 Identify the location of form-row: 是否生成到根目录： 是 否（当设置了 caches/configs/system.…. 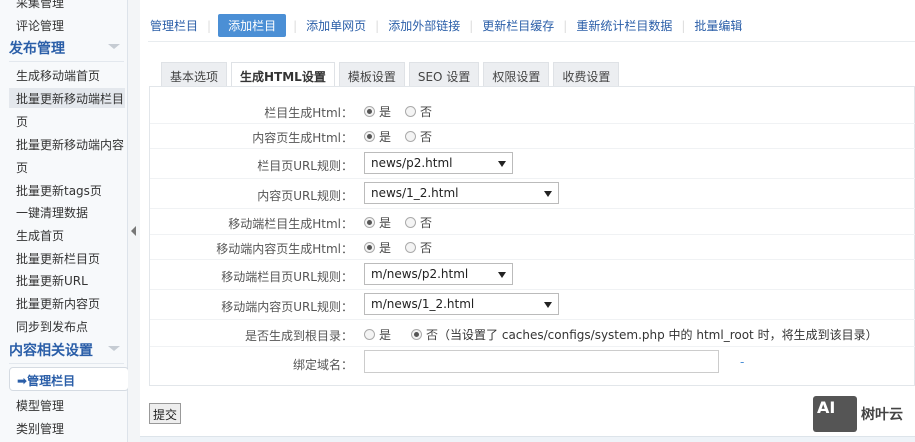
(532, 334).